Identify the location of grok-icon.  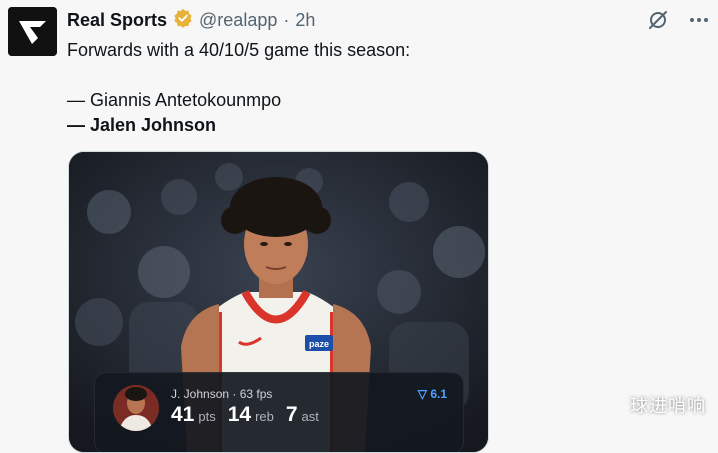
(658, 20).